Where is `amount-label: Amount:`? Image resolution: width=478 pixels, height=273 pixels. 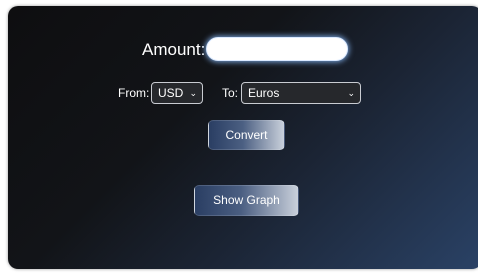 amount-label: Amount: is located at coordinates (174, 49).